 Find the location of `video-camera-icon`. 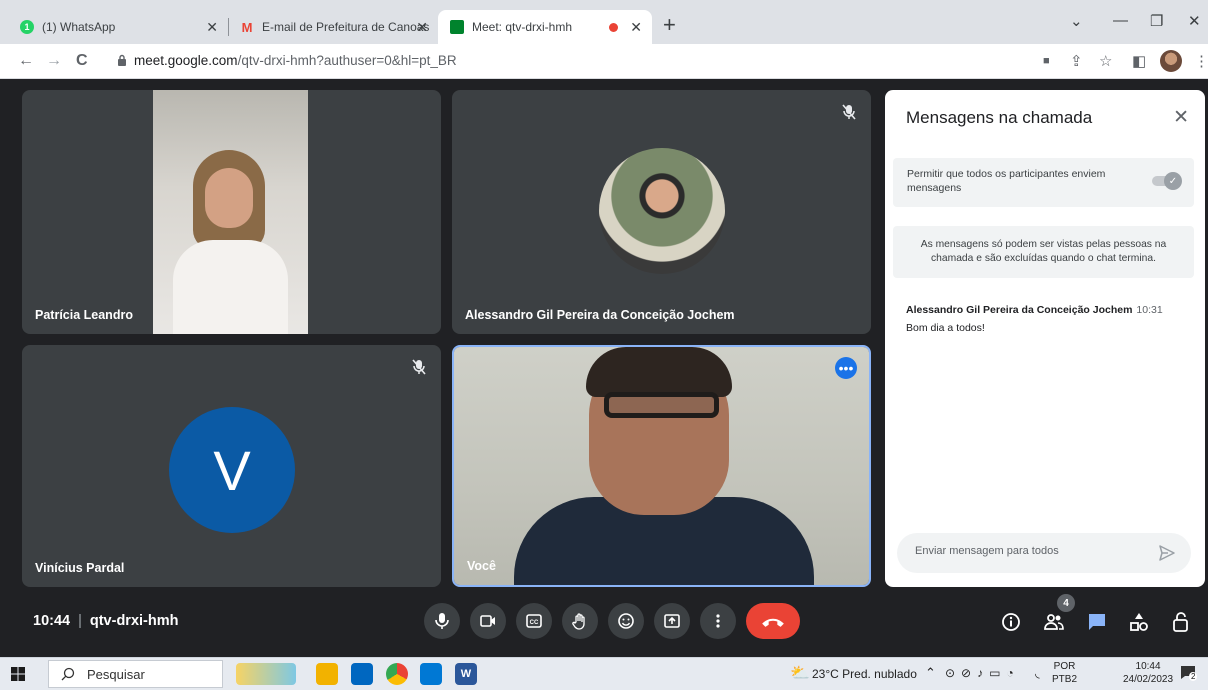

video-camera-icon is located at coordinates (487, 621).